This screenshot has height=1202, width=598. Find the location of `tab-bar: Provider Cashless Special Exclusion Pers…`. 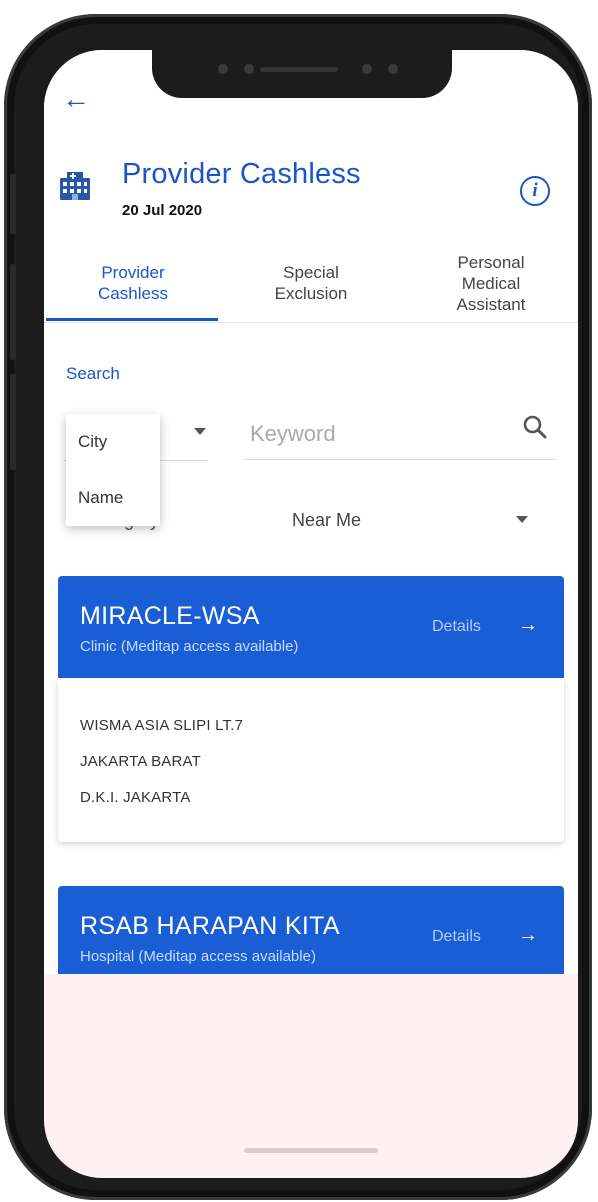

tab-bar: Provider Cashless Special Exclusion Pers… is located at coordinates (311, 284).